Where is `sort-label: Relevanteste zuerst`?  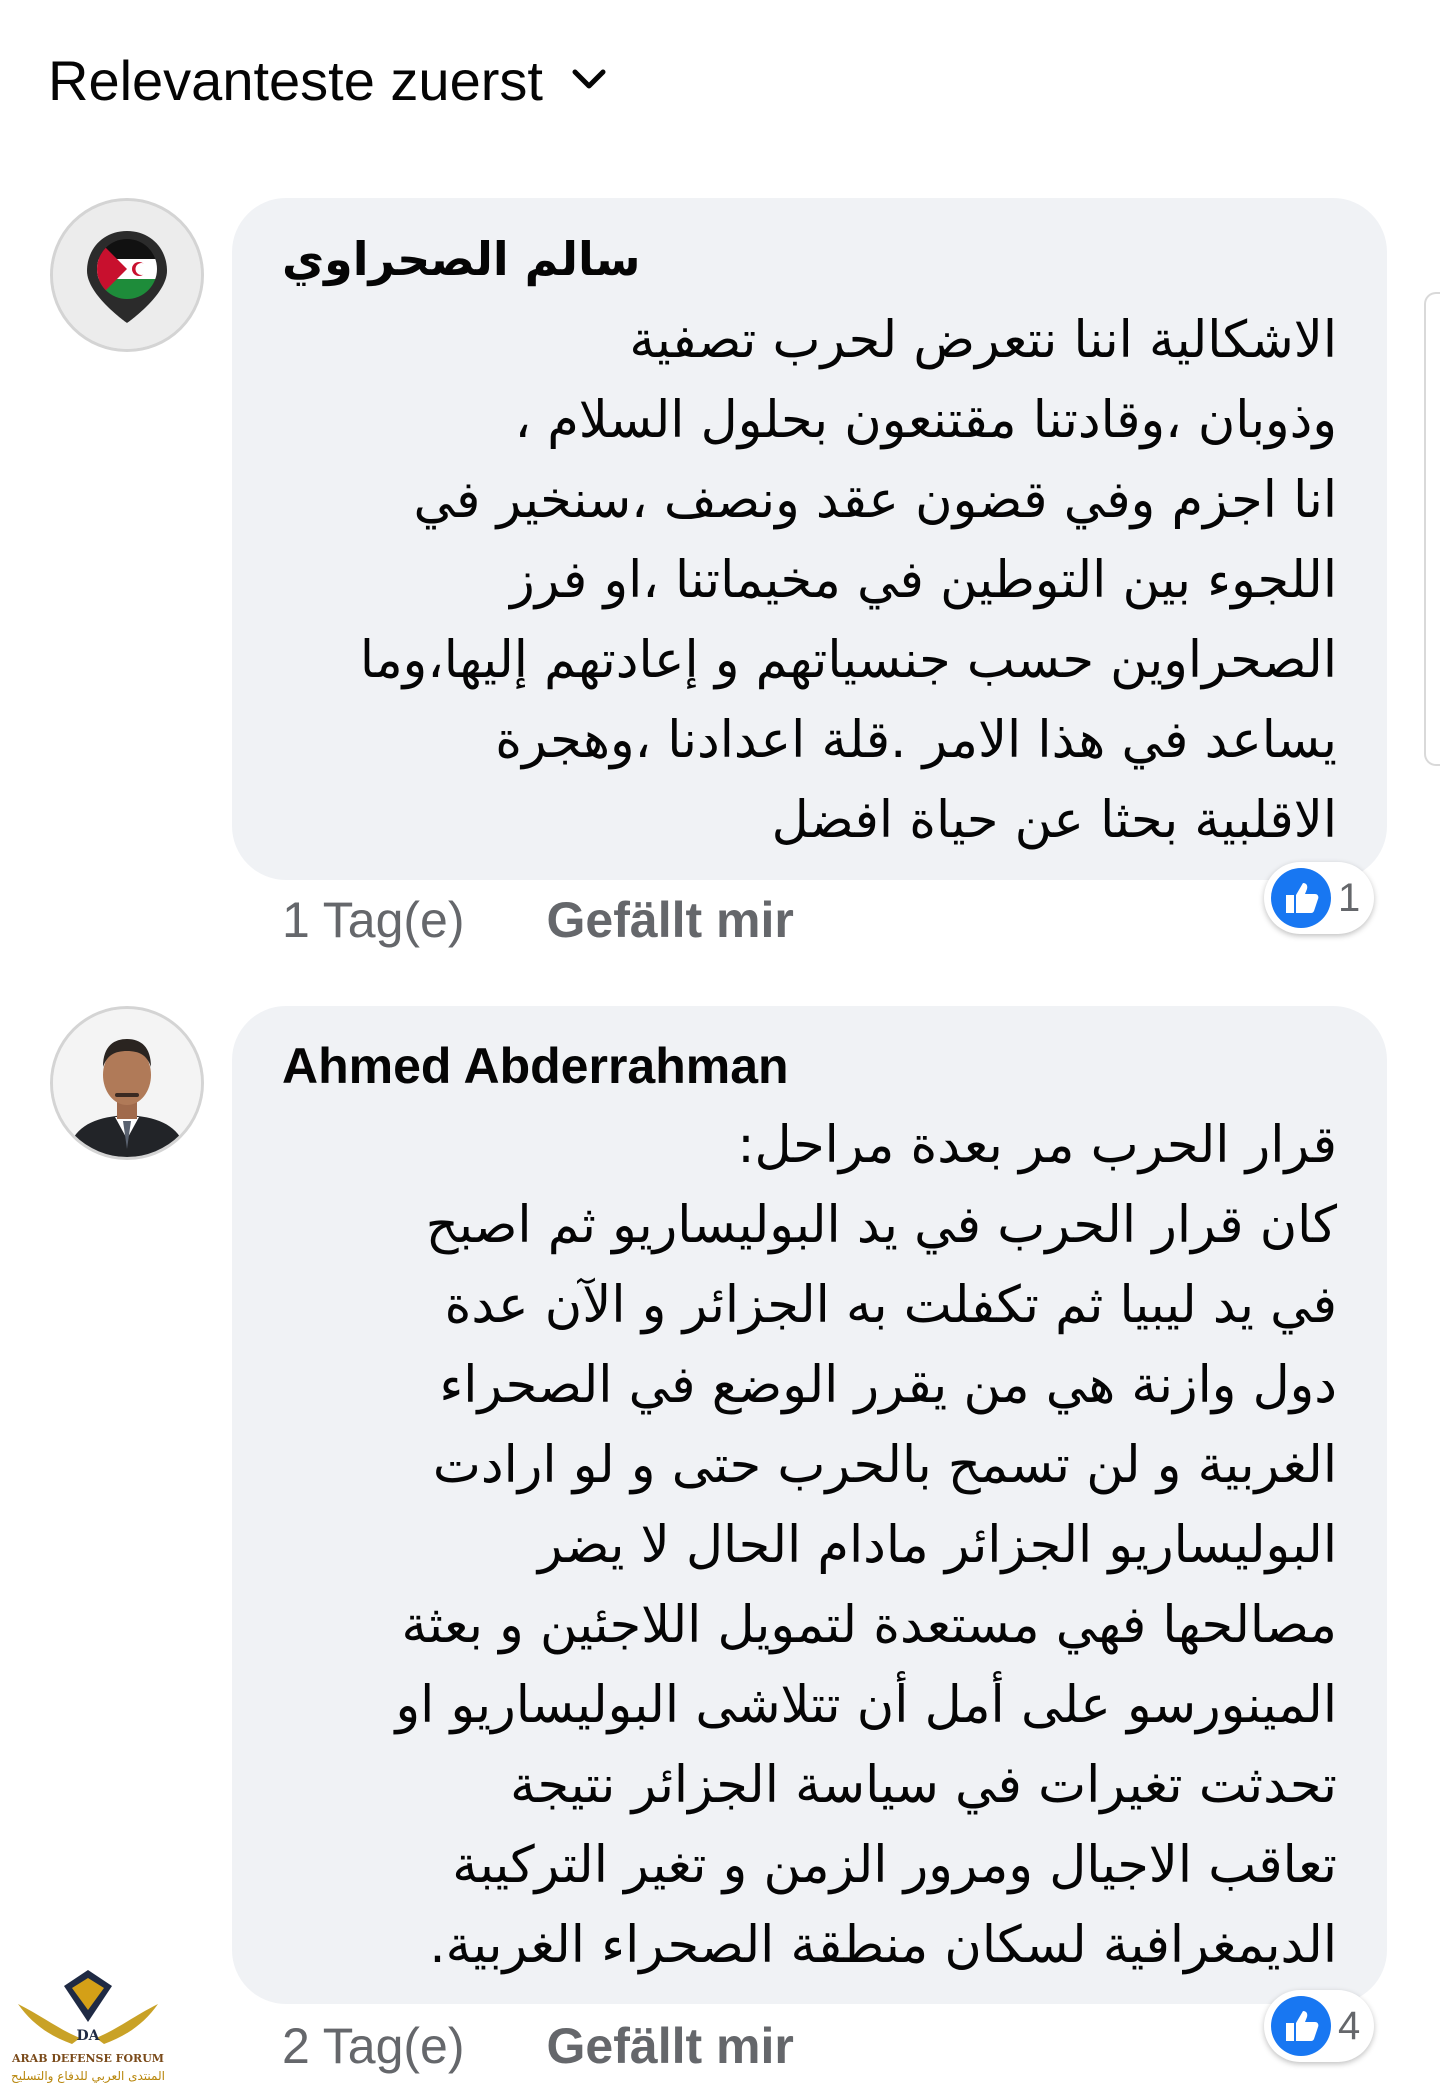
sort-label: Relevanteste zuerst is located at coordinates (295, 80).